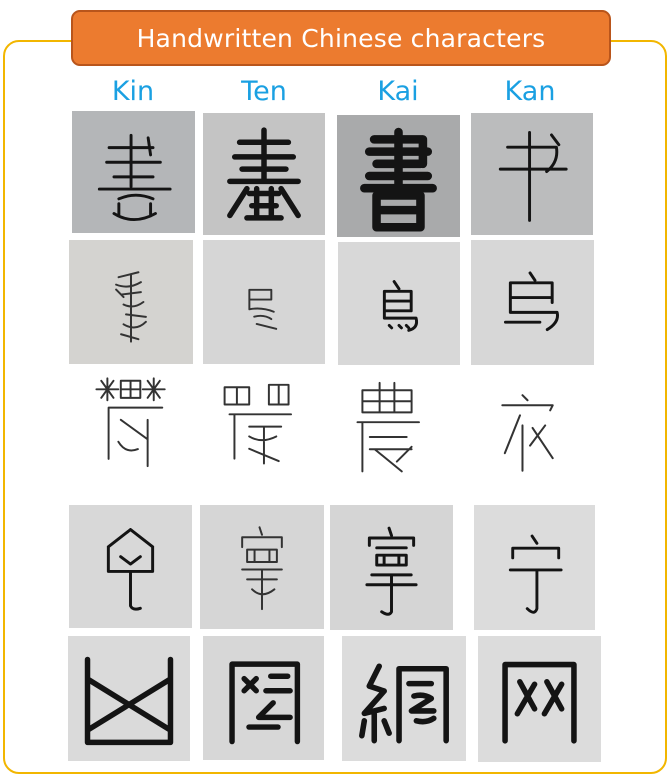 Image resolution: width=670 pixels, height=777 pixels. I want to click on character-image-r1-kan, so click(532, 174).